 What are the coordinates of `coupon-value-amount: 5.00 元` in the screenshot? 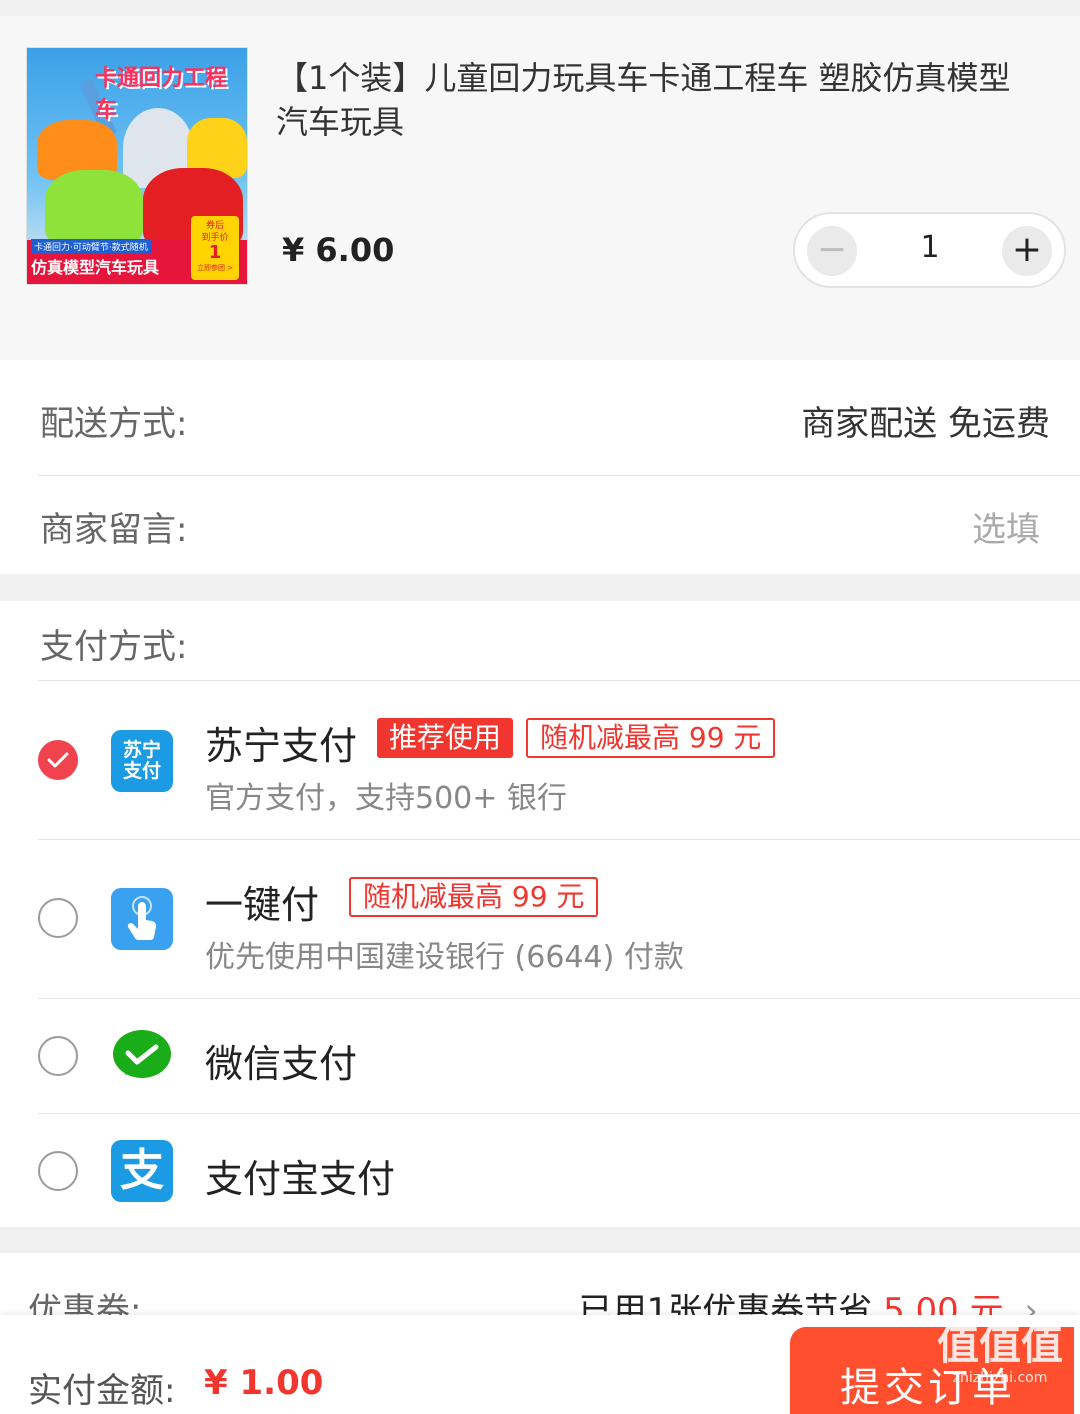 It's located at (943, 1303).